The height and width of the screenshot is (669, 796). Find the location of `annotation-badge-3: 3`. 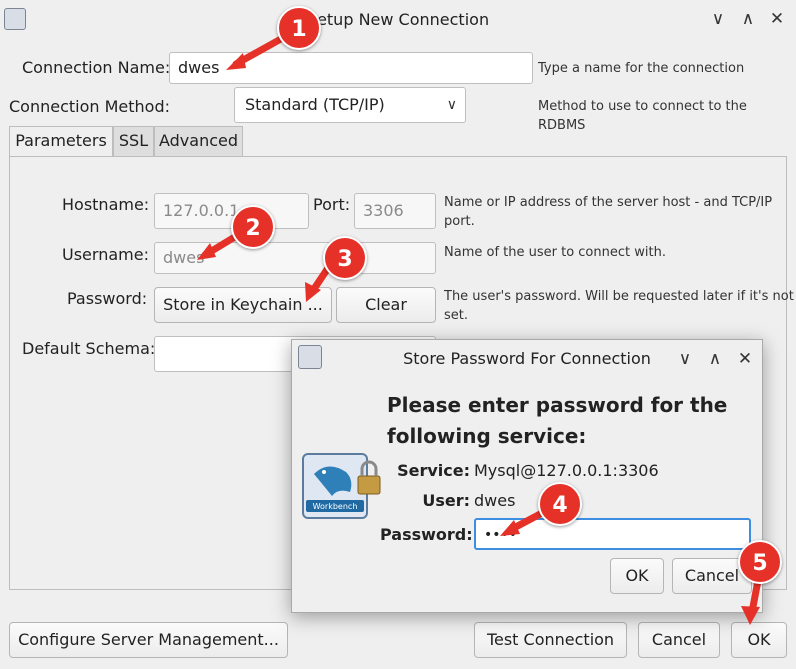

annotation-badge-3: 3 is located at coordinates (345, 258).